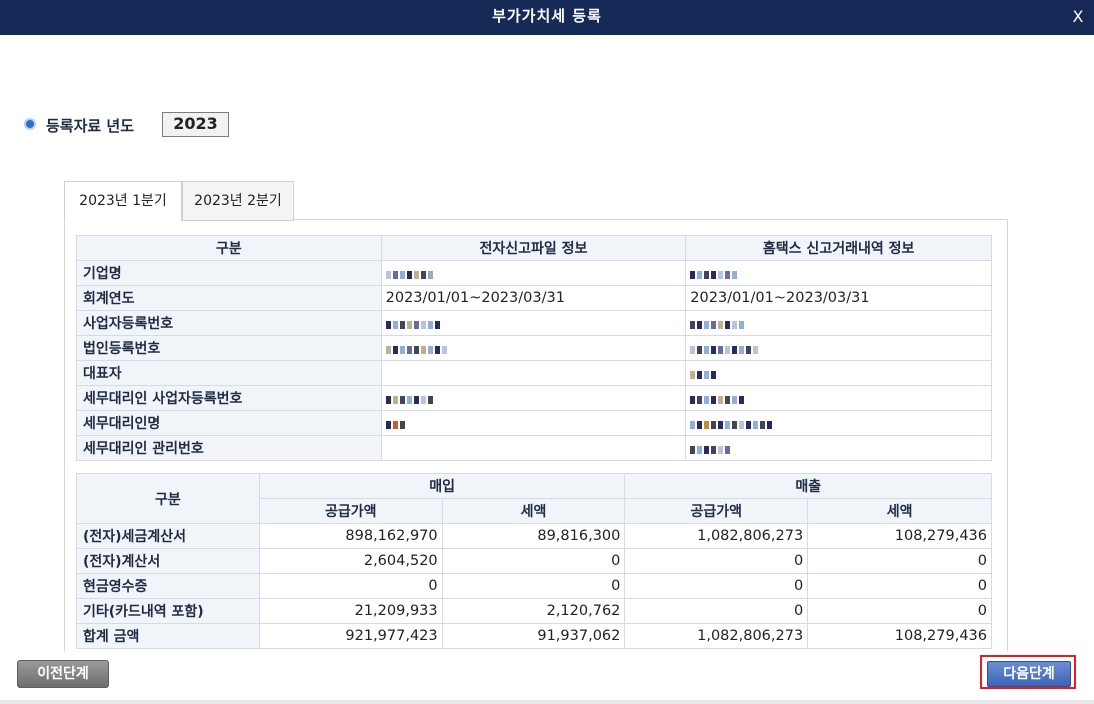  I want to click on title-bar: 부가가치세 등록 X, so click(547, 17).